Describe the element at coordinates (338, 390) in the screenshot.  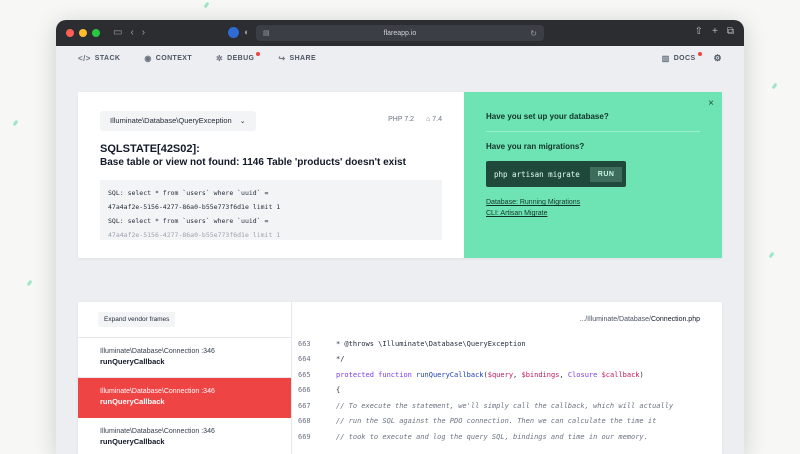
I see `line-text: {` at that location.